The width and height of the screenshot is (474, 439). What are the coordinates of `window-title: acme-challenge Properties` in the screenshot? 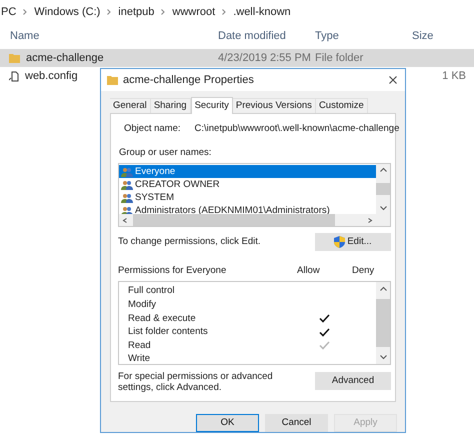 It's located at (189, 80).